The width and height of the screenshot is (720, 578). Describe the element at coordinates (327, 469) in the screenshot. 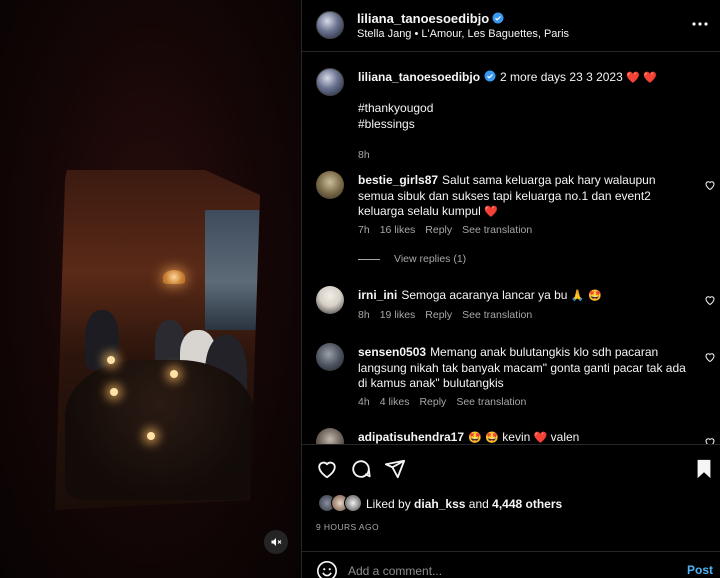

I see `heart-icon` at that location.